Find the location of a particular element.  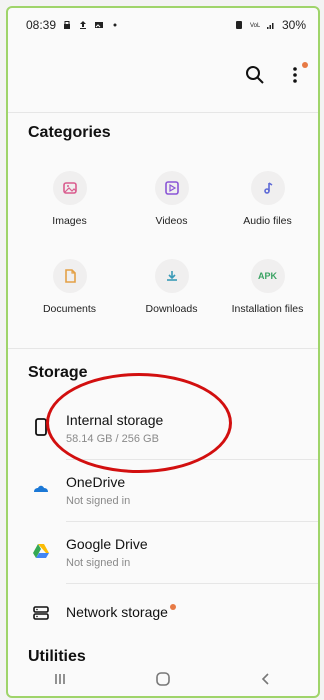

recent-apps-icon is located at coordinates (59, 679).